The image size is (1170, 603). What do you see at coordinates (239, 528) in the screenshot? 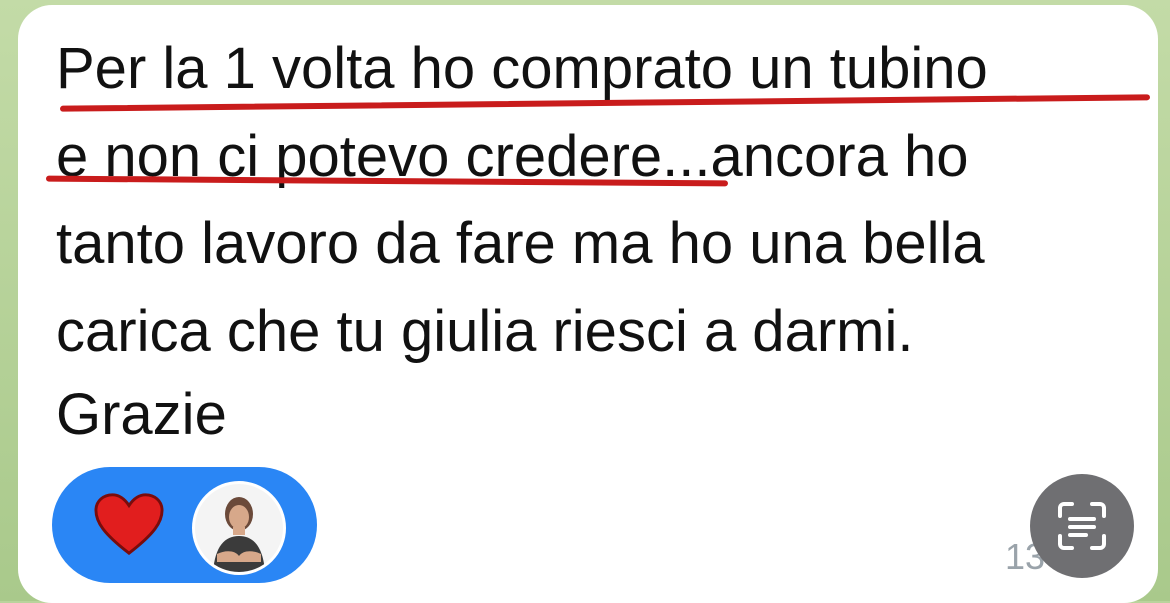
I see `user-avatar` at bounding box center [239, 528].